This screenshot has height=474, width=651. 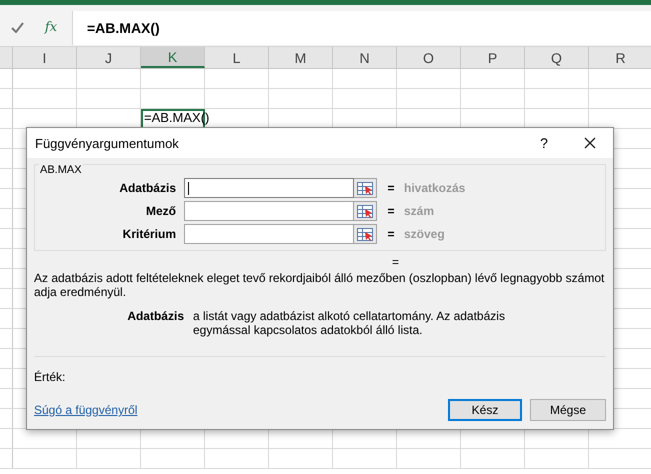 I want to click on argument-type: szöveg, so click(x=424, y=234).